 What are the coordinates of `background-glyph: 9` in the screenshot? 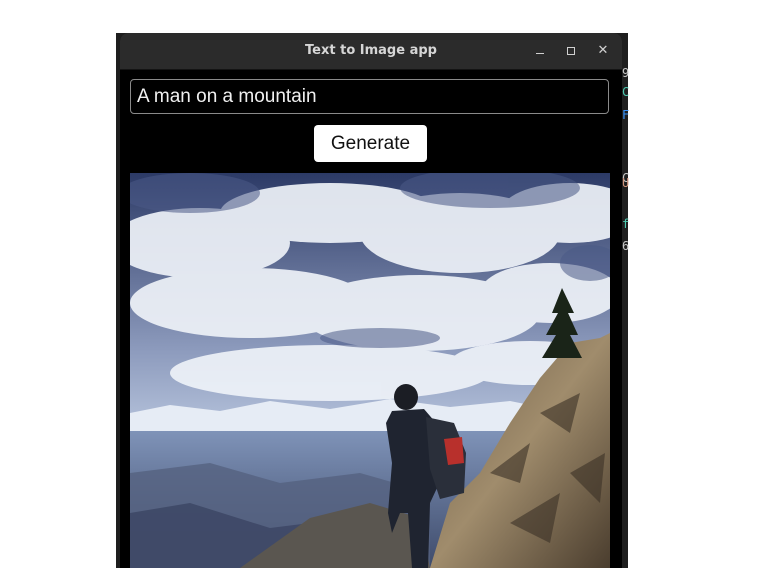 It's located at (626, 73).